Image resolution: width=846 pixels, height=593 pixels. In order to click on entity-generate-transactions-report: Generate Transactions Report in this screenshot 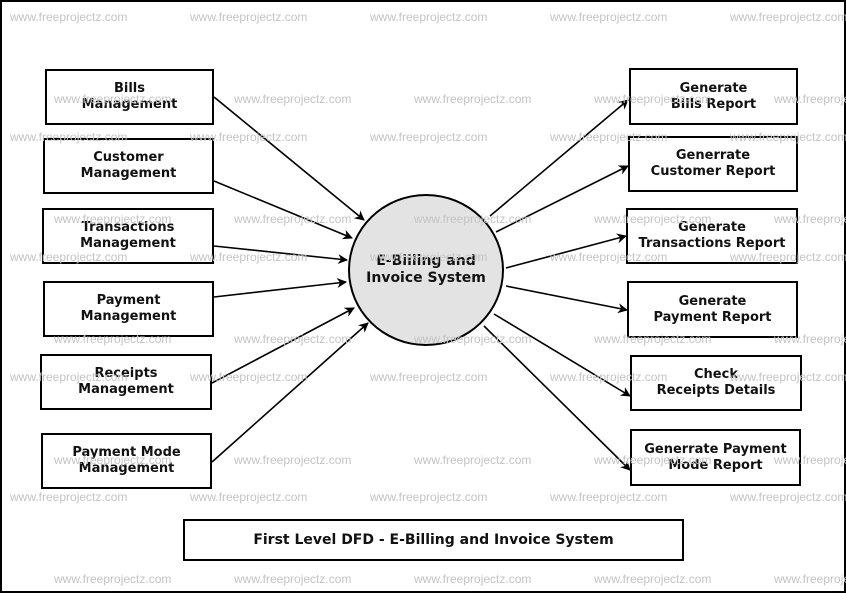, I will do `click(712, 236)`.